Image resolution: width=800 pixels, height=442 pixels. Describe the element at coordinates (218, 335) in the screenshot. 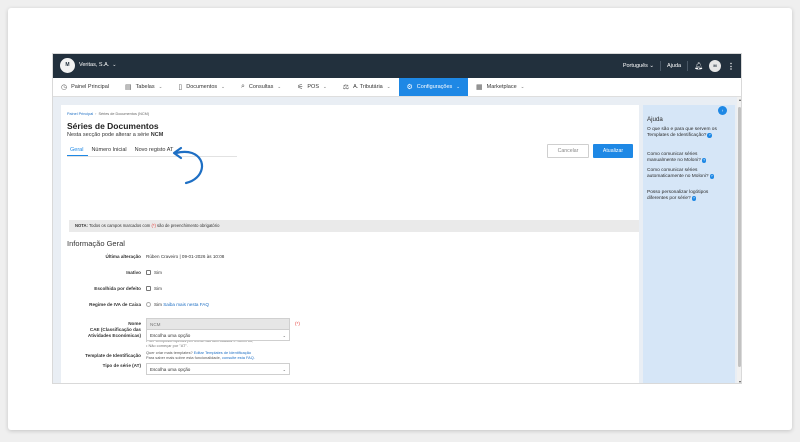

I see `cae-select: Escolha uma opção ⌄` at that location.